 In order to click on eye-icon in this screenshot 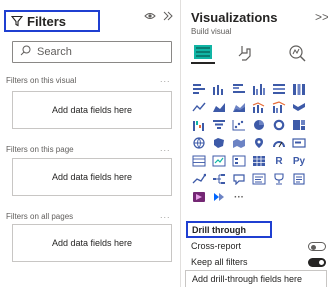, I will do `click(150, 17)`.